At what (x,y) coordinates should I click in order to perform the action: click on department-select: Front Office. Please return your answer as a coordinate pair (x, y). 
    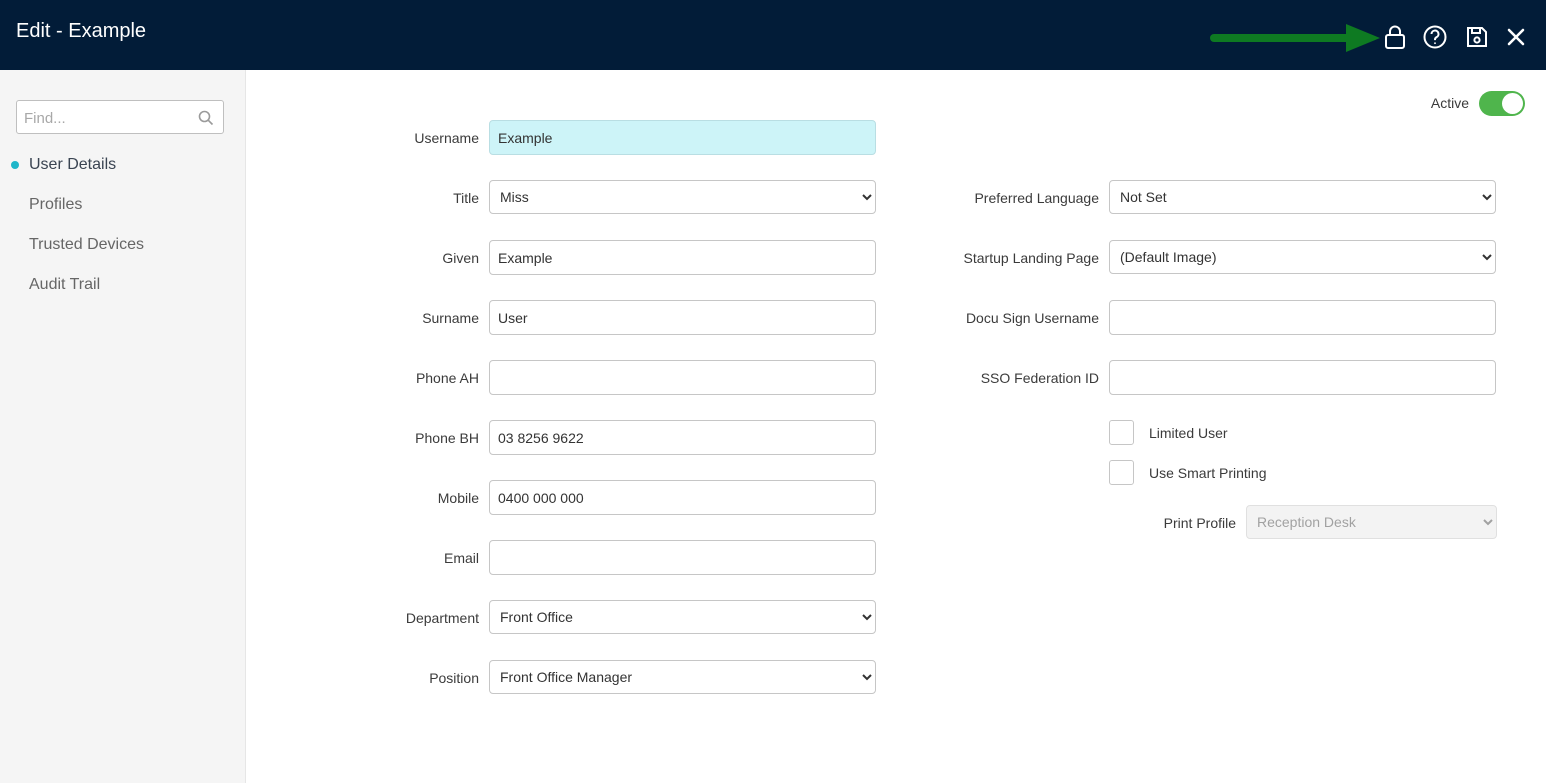
    Looking at the image, I should click on (682, 617).